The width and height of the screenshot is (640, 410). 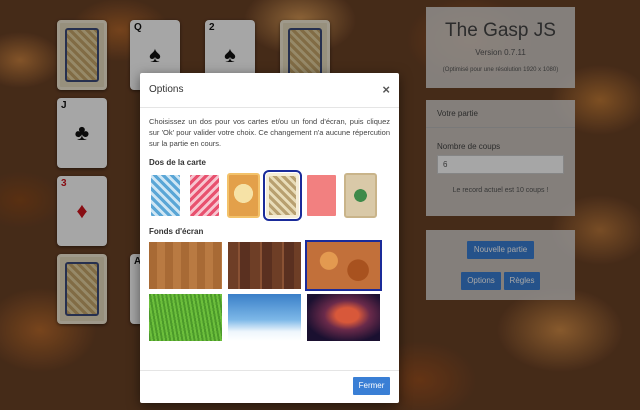 I want to click on gold-filigree-back, so click(x=282, y=195).